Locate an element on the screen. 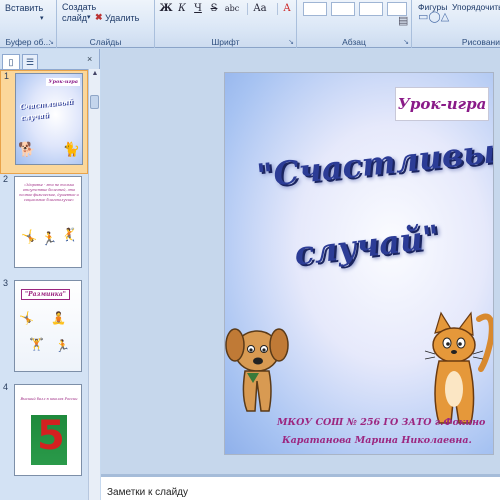  change-case-button: Aa is located at coordinates (260, 9).